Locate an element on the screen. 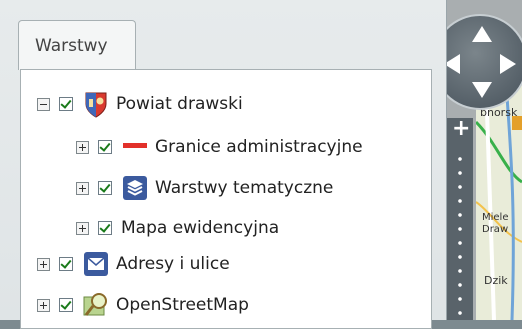 This screenshot has height=329, width=522. tree-row-granice-administracyjne: Granice administracyjne is located at coordinates (219, 147).